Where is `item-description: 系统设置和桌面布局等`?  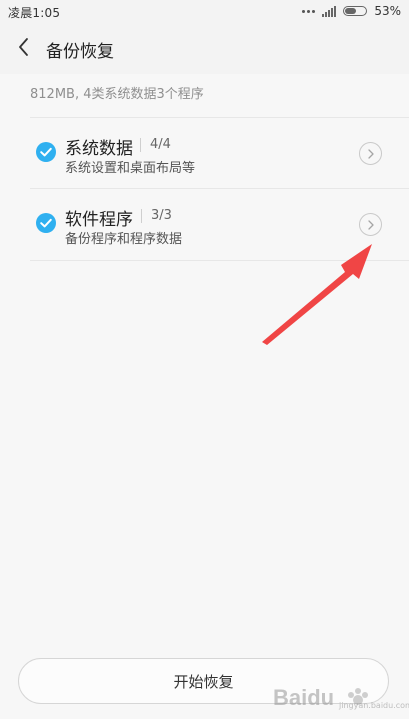
item-description: 系统设置和桌面布局等 is located at coordinates (130, 168).